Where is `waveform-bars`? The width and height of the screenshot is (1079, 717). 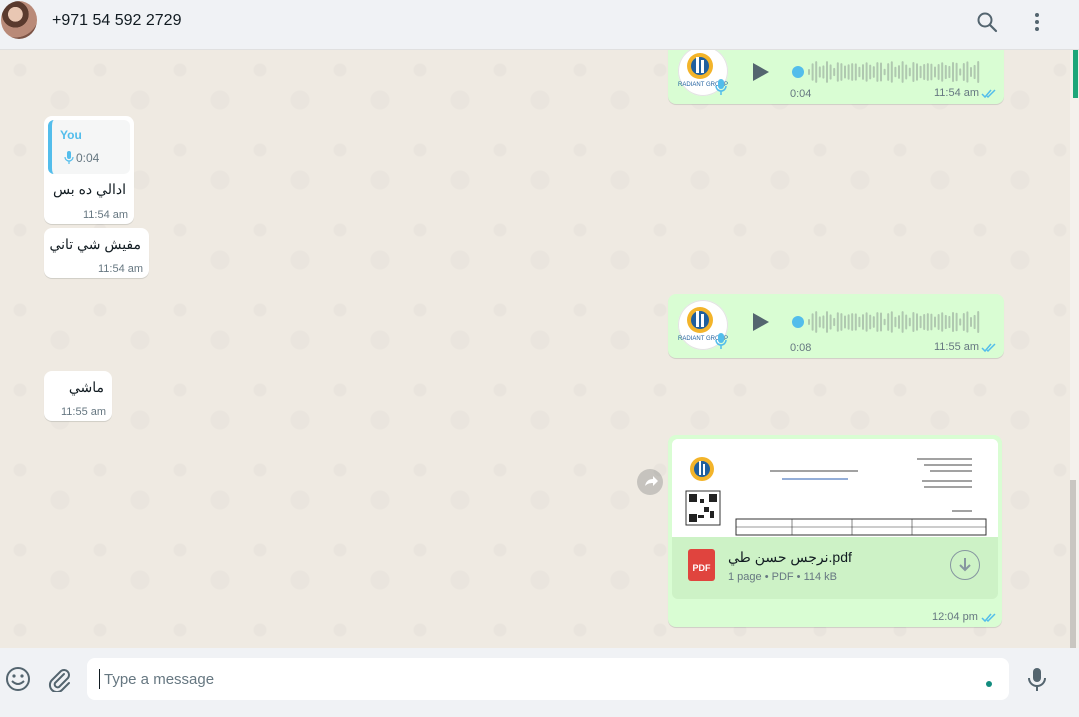
waveform-bars is located at coordinates (894, 322).